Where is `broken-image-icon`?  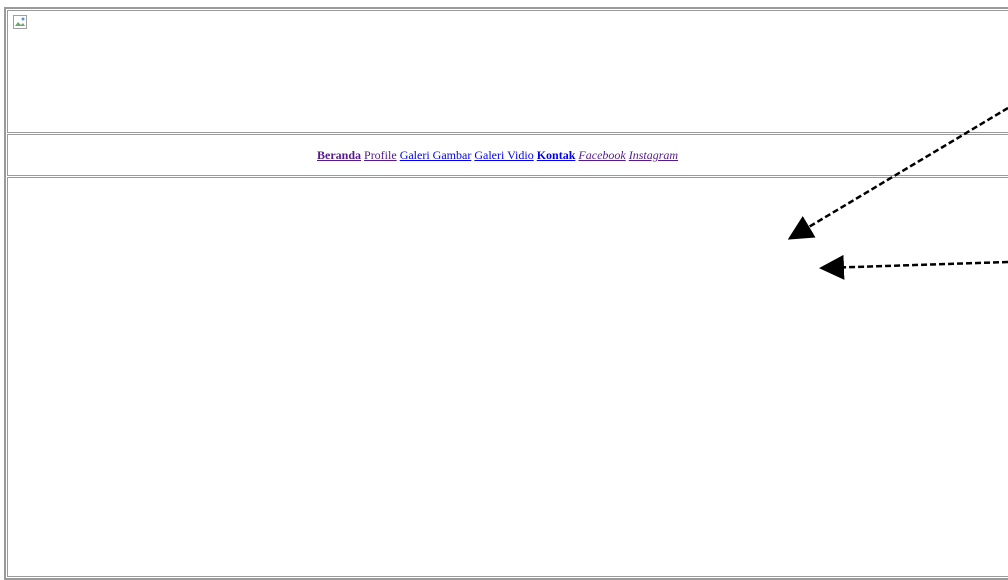
broken-image-icon is located at coordinates (20, 22).